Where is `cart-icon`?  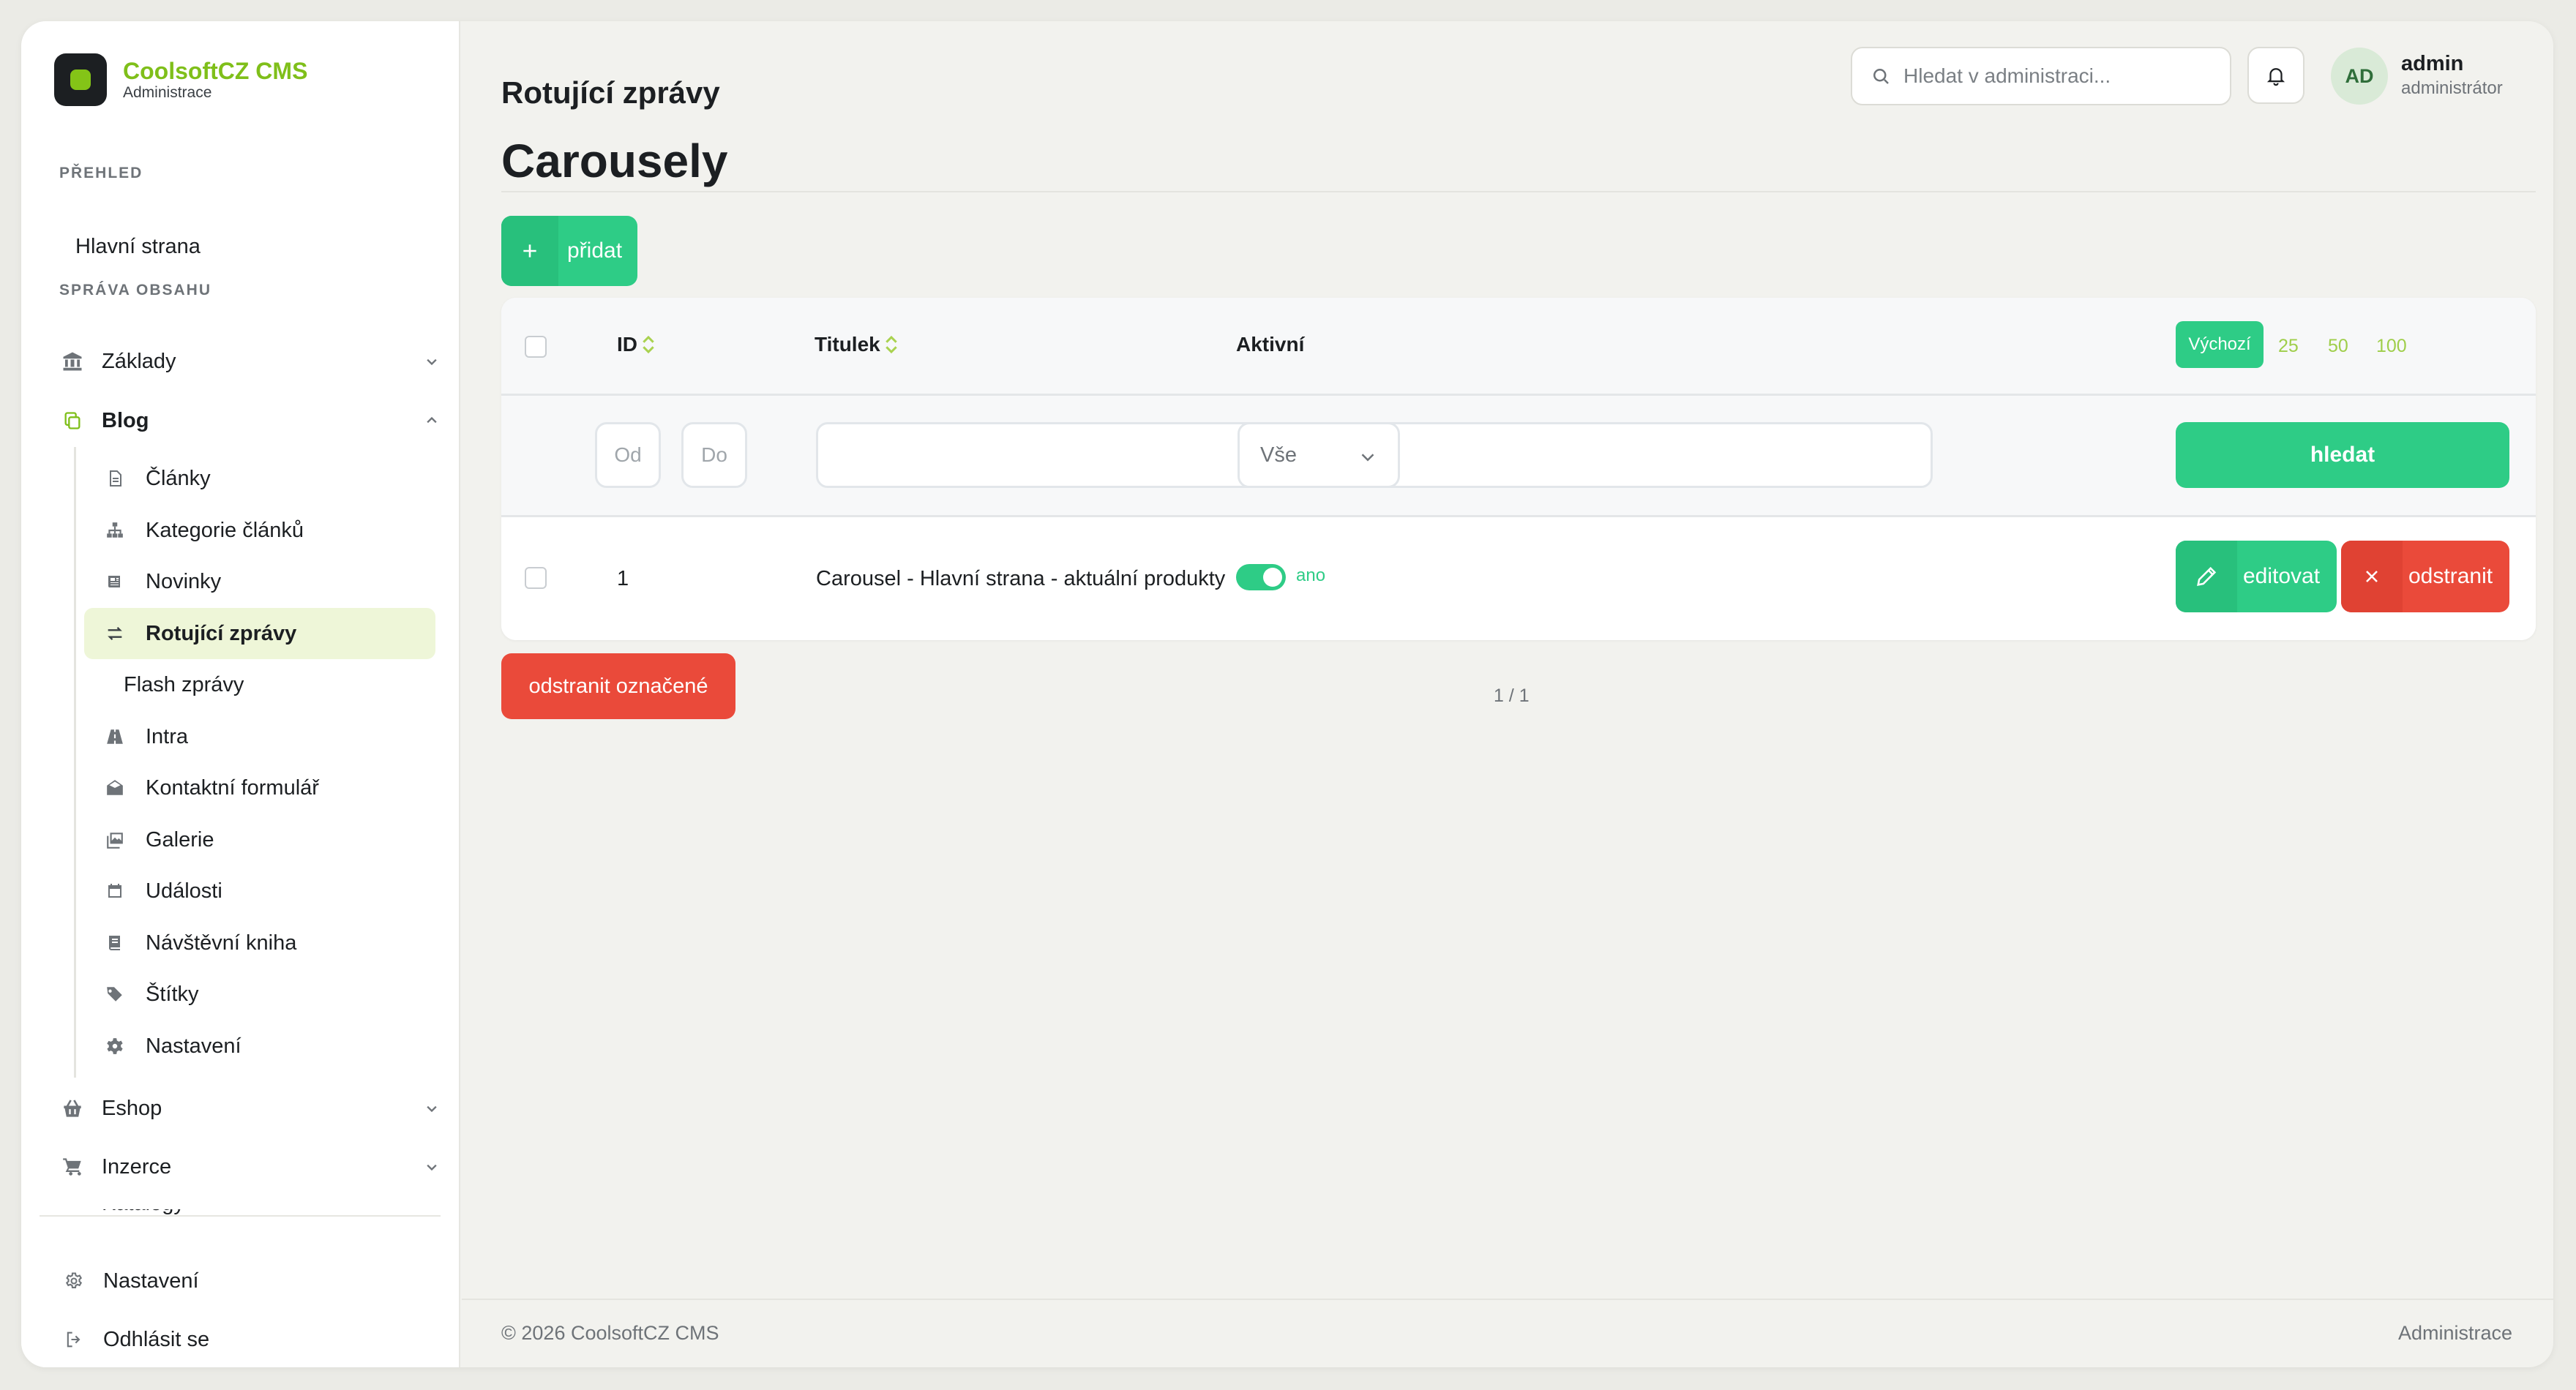 cart-icon is located at coordinates (72, 1167).